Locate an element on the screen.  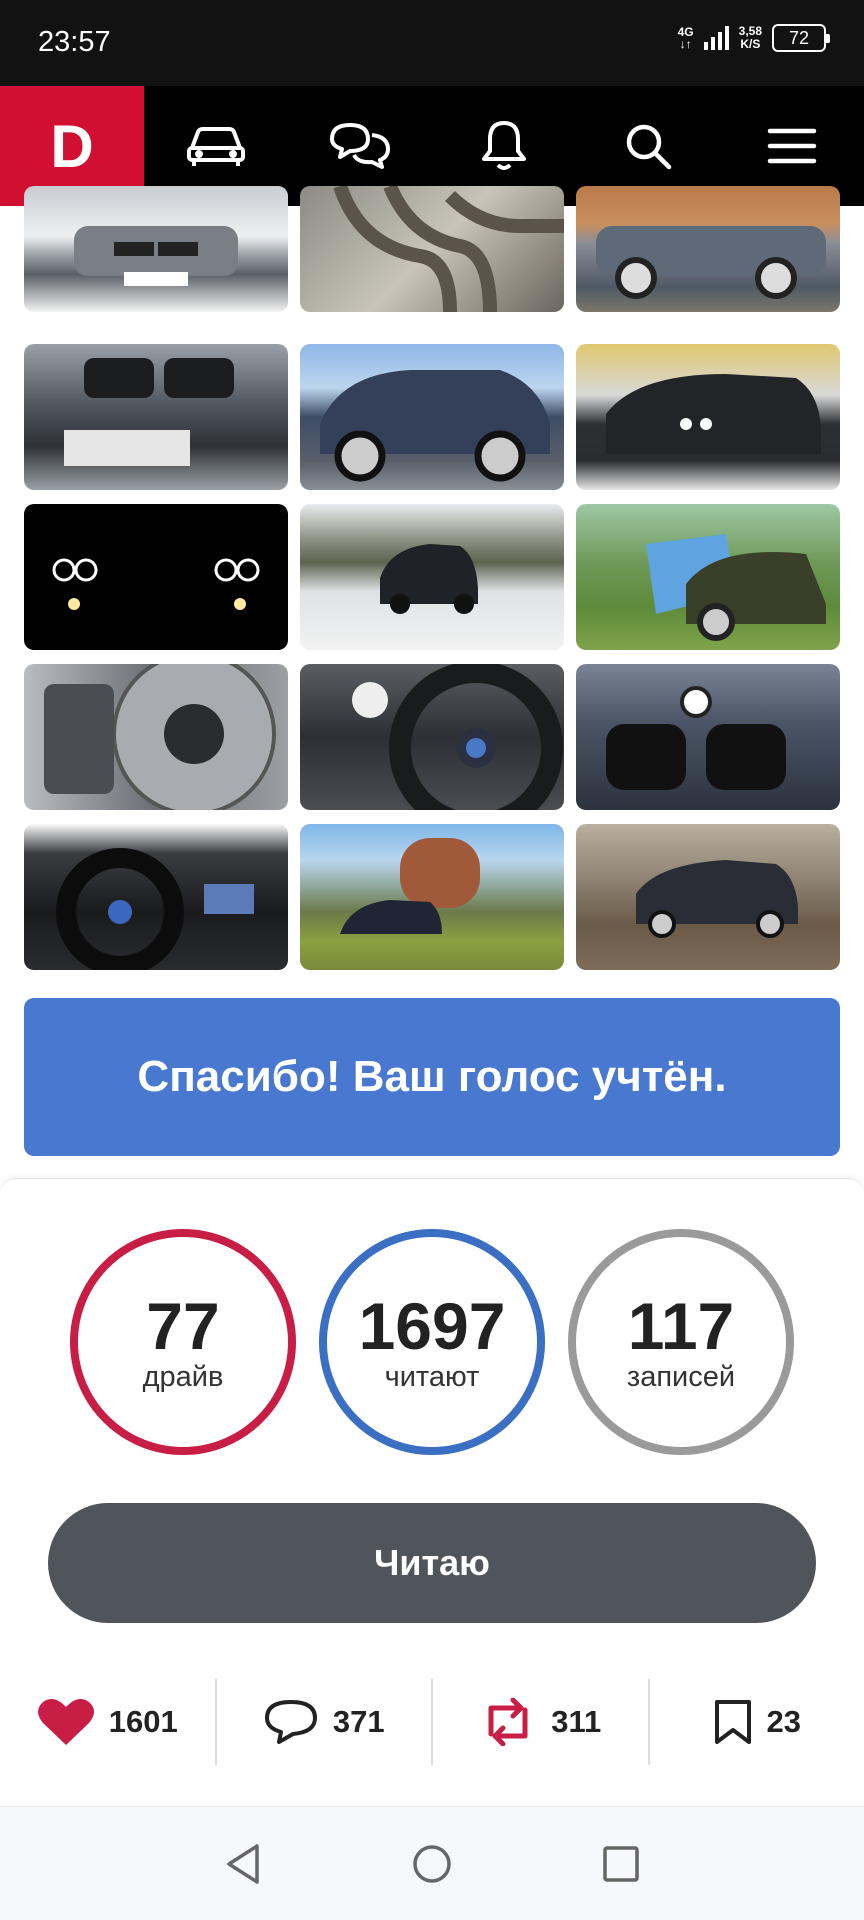
action-bar: 1601 371 311 23 is located at coordinates (432, 1722).